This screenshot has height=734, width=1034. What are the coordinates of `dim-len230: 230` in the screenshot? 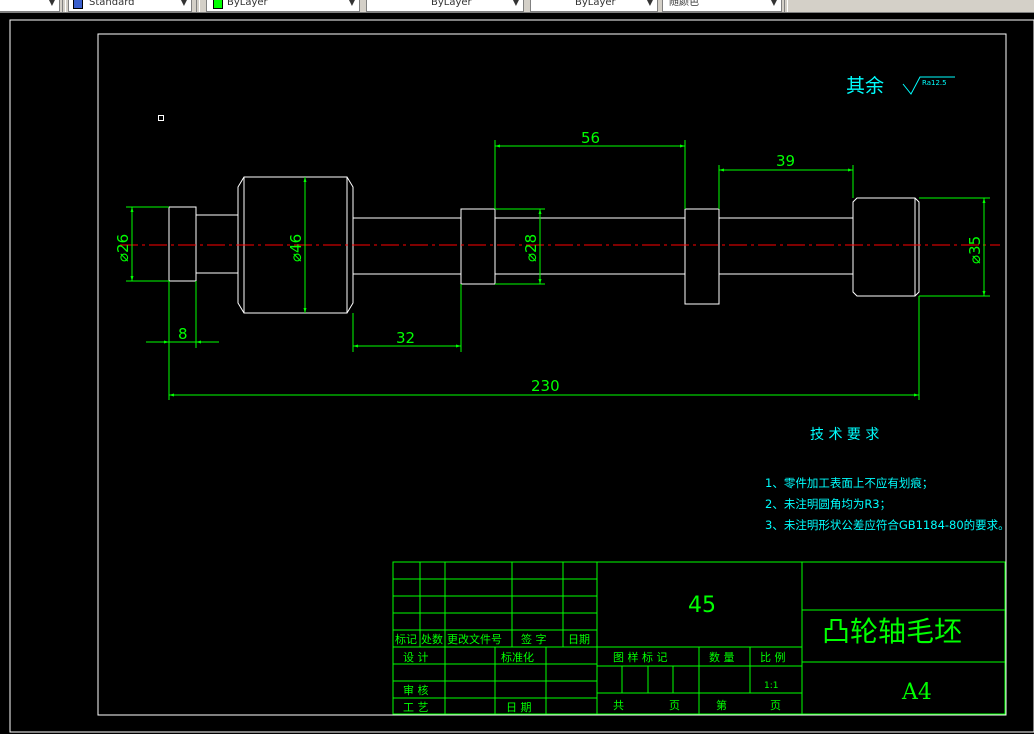 It's located at (545, 386).